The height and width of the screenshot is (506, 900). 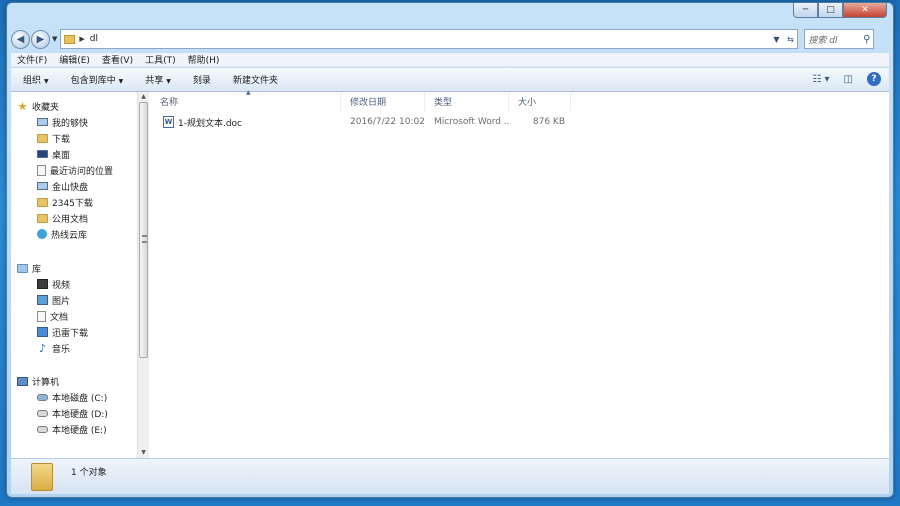 What do you see at coordinates (32, 59) in the screenshot?
I see `menu-file: 文件(F)` at bounding box center [32, 59].